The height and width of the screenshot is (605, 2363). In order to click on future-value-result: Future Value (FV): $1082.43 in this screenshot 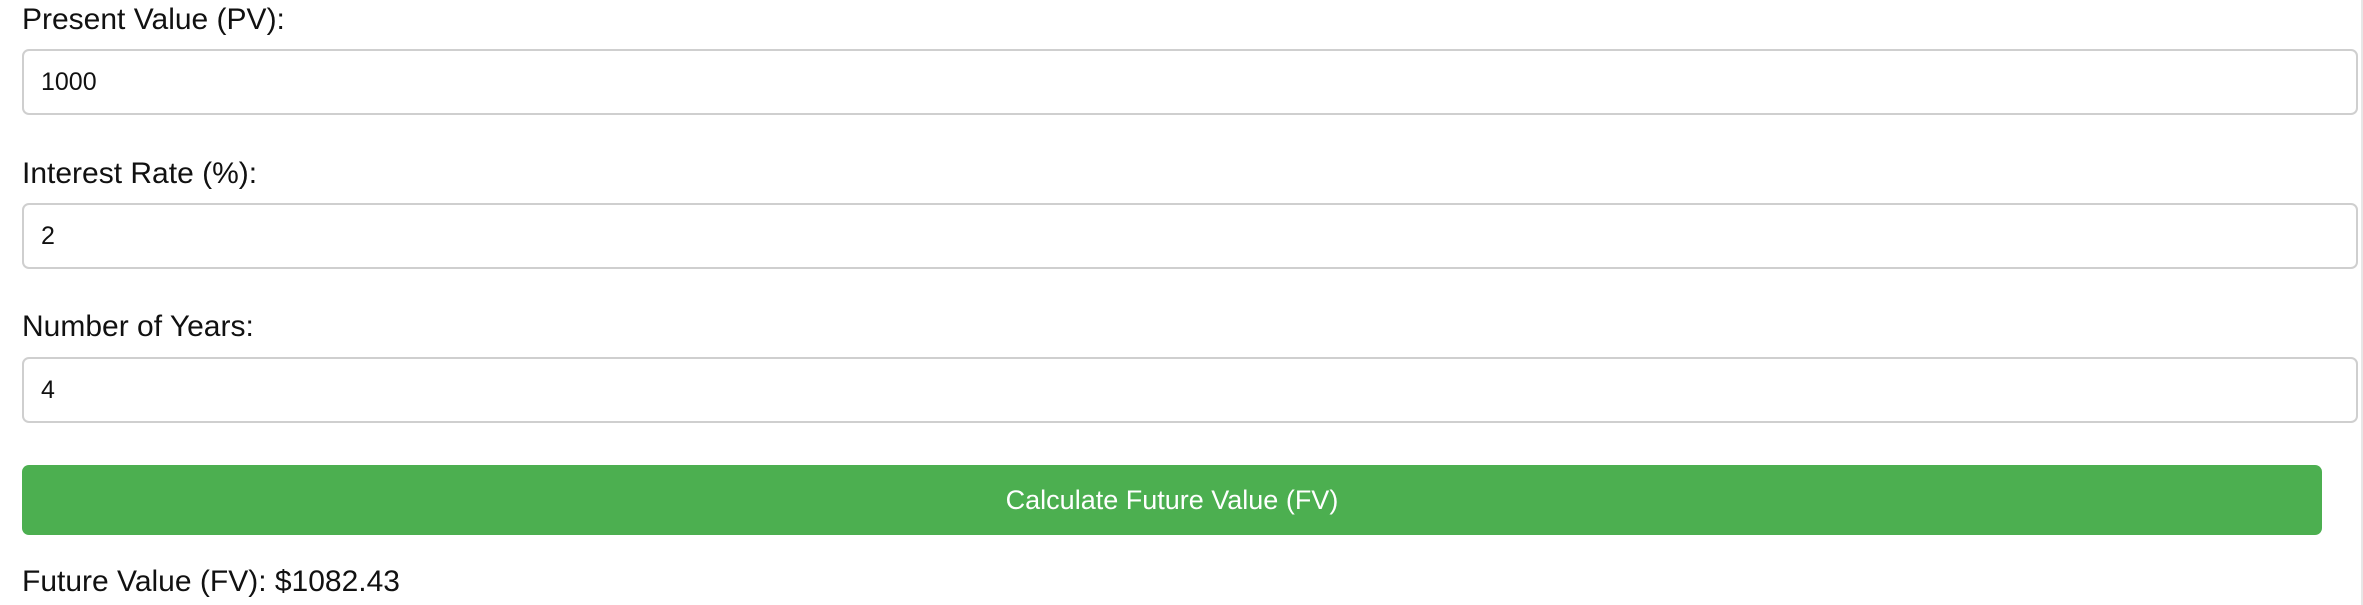, I will do `click(211, 581)`.